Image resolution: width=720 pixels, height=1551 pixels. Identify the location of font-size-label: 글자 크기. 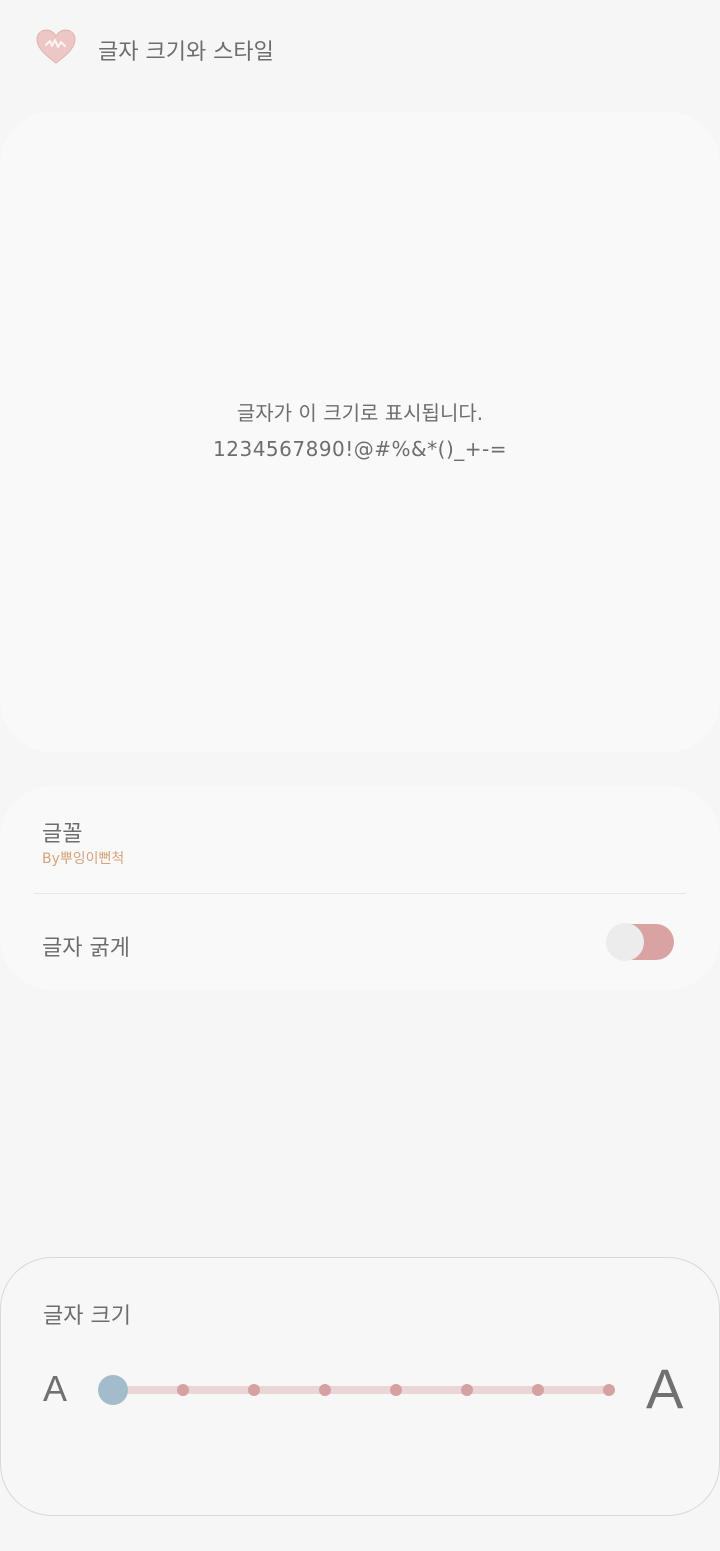
(87, 1316).